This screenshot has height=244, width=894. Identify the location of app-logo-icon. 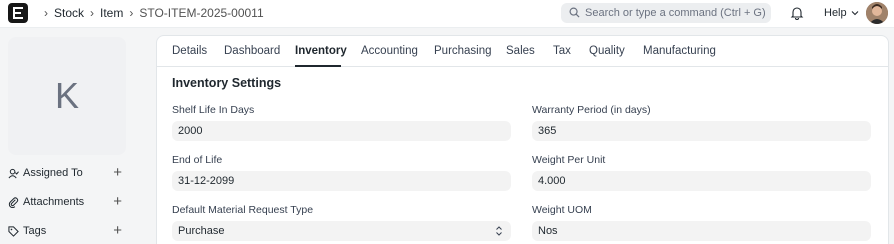
(18, 13).